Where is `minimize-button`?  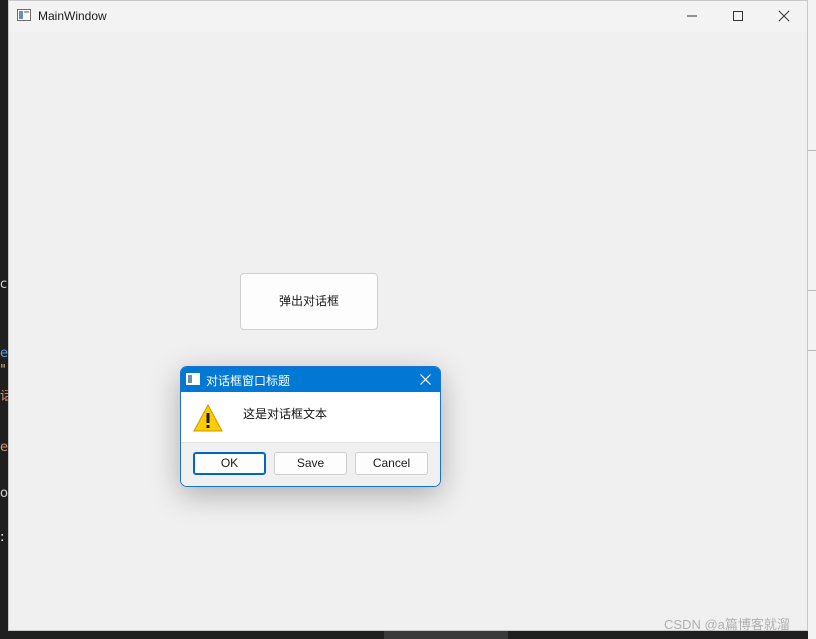 minimize-button is located at coordinates (692, 16).